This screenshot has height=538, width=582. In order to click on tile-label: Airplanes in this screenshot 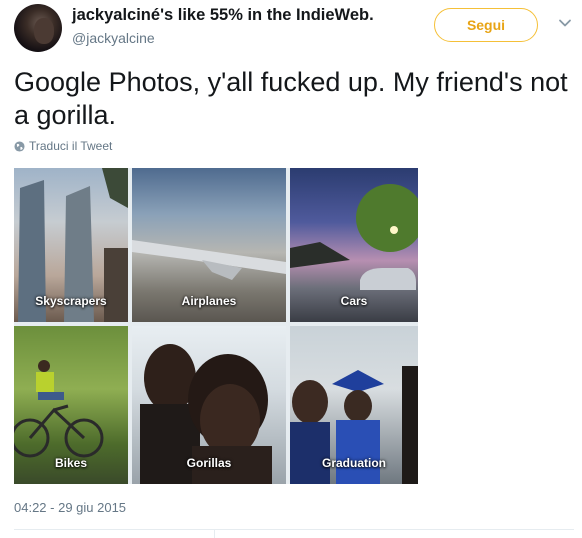, I will do `click(209, 301)`.